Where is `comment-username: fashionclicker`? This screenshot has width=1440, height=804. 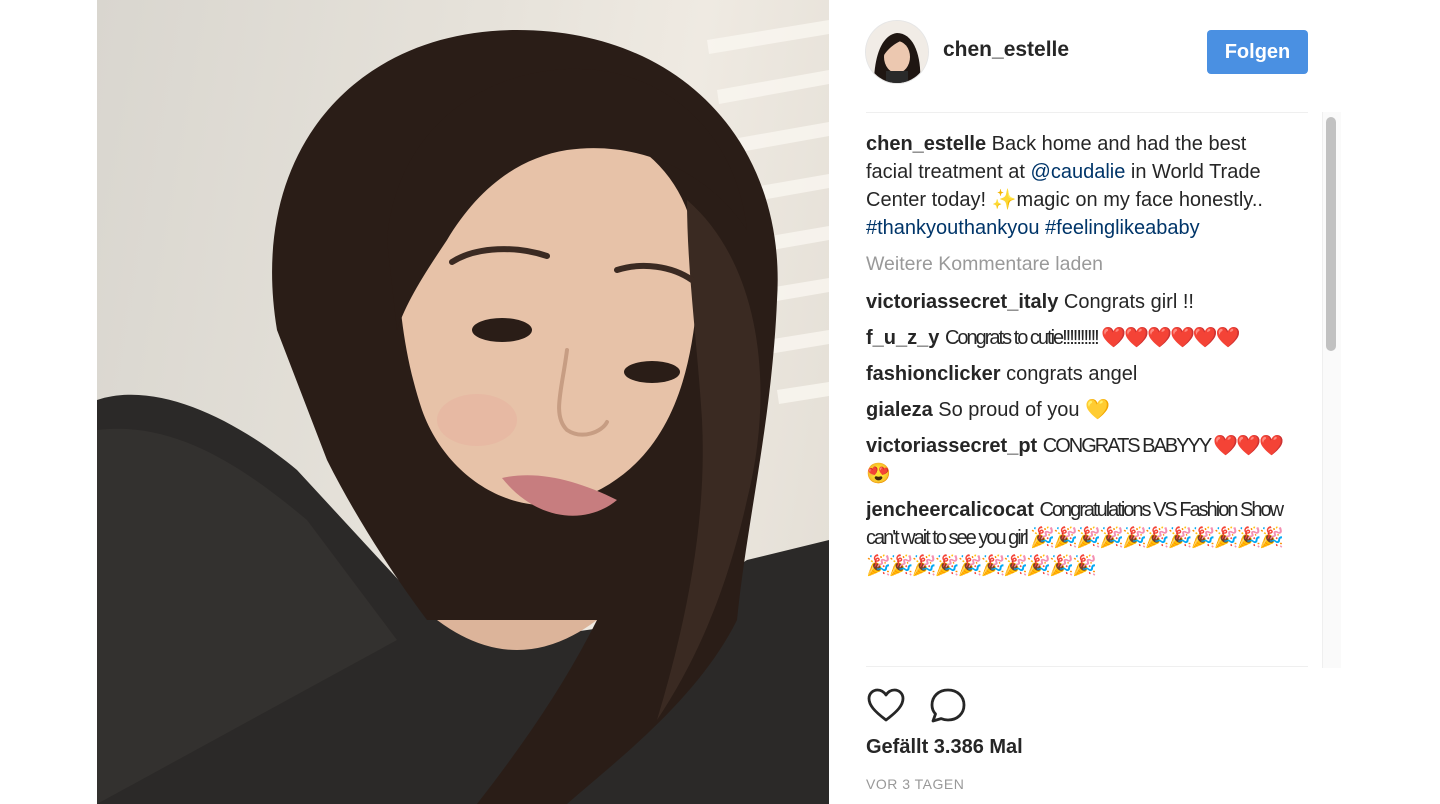
comment-username: fashionclicker is located at coordinates (933, 374).